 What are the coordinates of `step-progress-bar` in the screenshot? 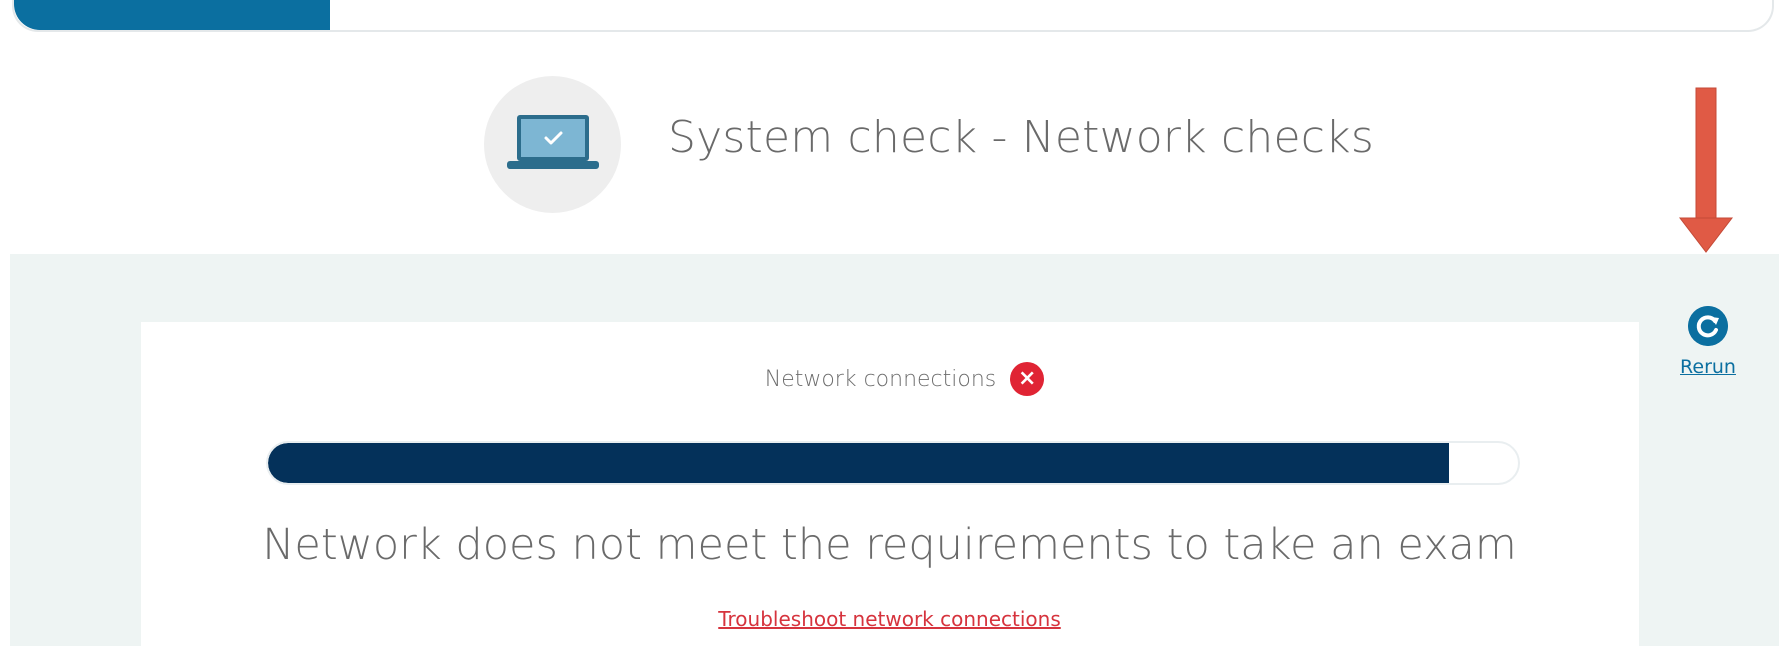 It's located at (893, 16).